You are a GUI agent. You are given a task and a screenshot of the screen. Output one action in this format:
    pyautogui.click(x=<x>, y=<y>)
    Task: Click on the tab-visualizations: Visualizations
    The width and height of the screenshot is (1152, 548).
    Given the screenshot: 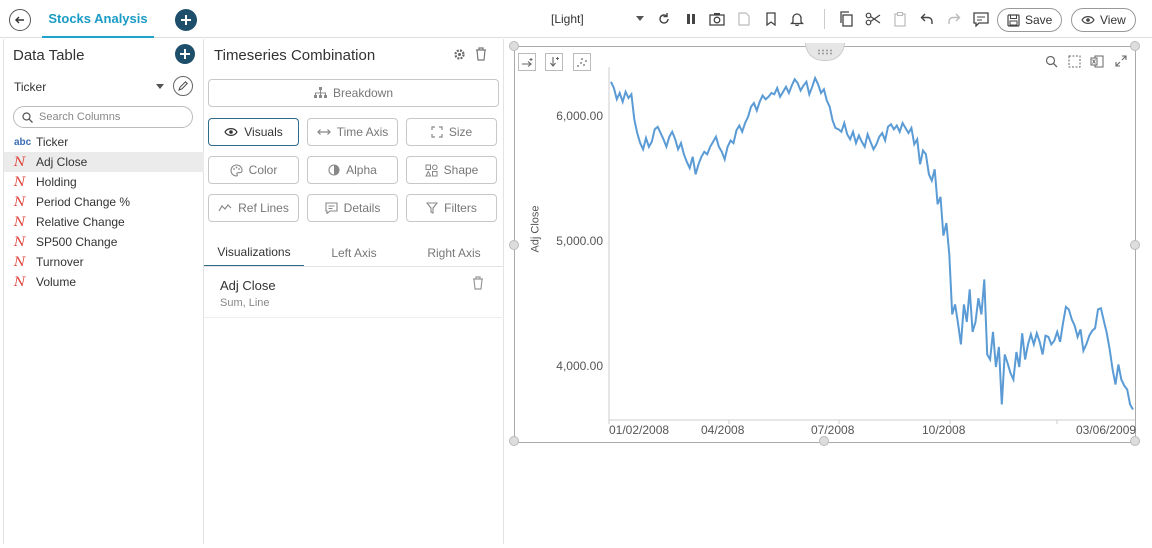 What is the action you would take?
    pyautogui.click(x=254, y=253)
    